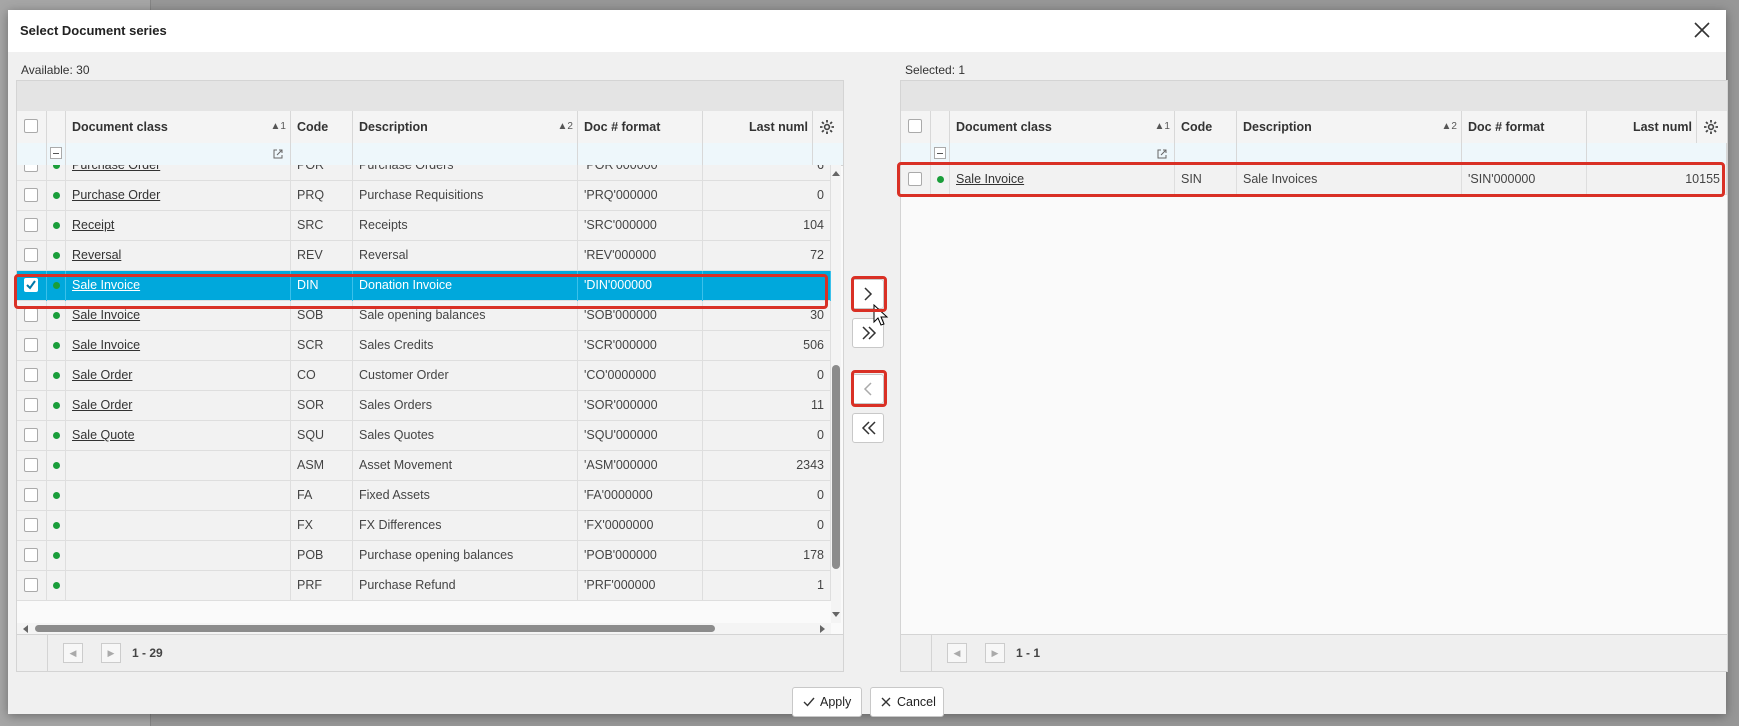 The image size is (1739, 726). I want to click on previous-page-button: ◀, so click(73, 653).